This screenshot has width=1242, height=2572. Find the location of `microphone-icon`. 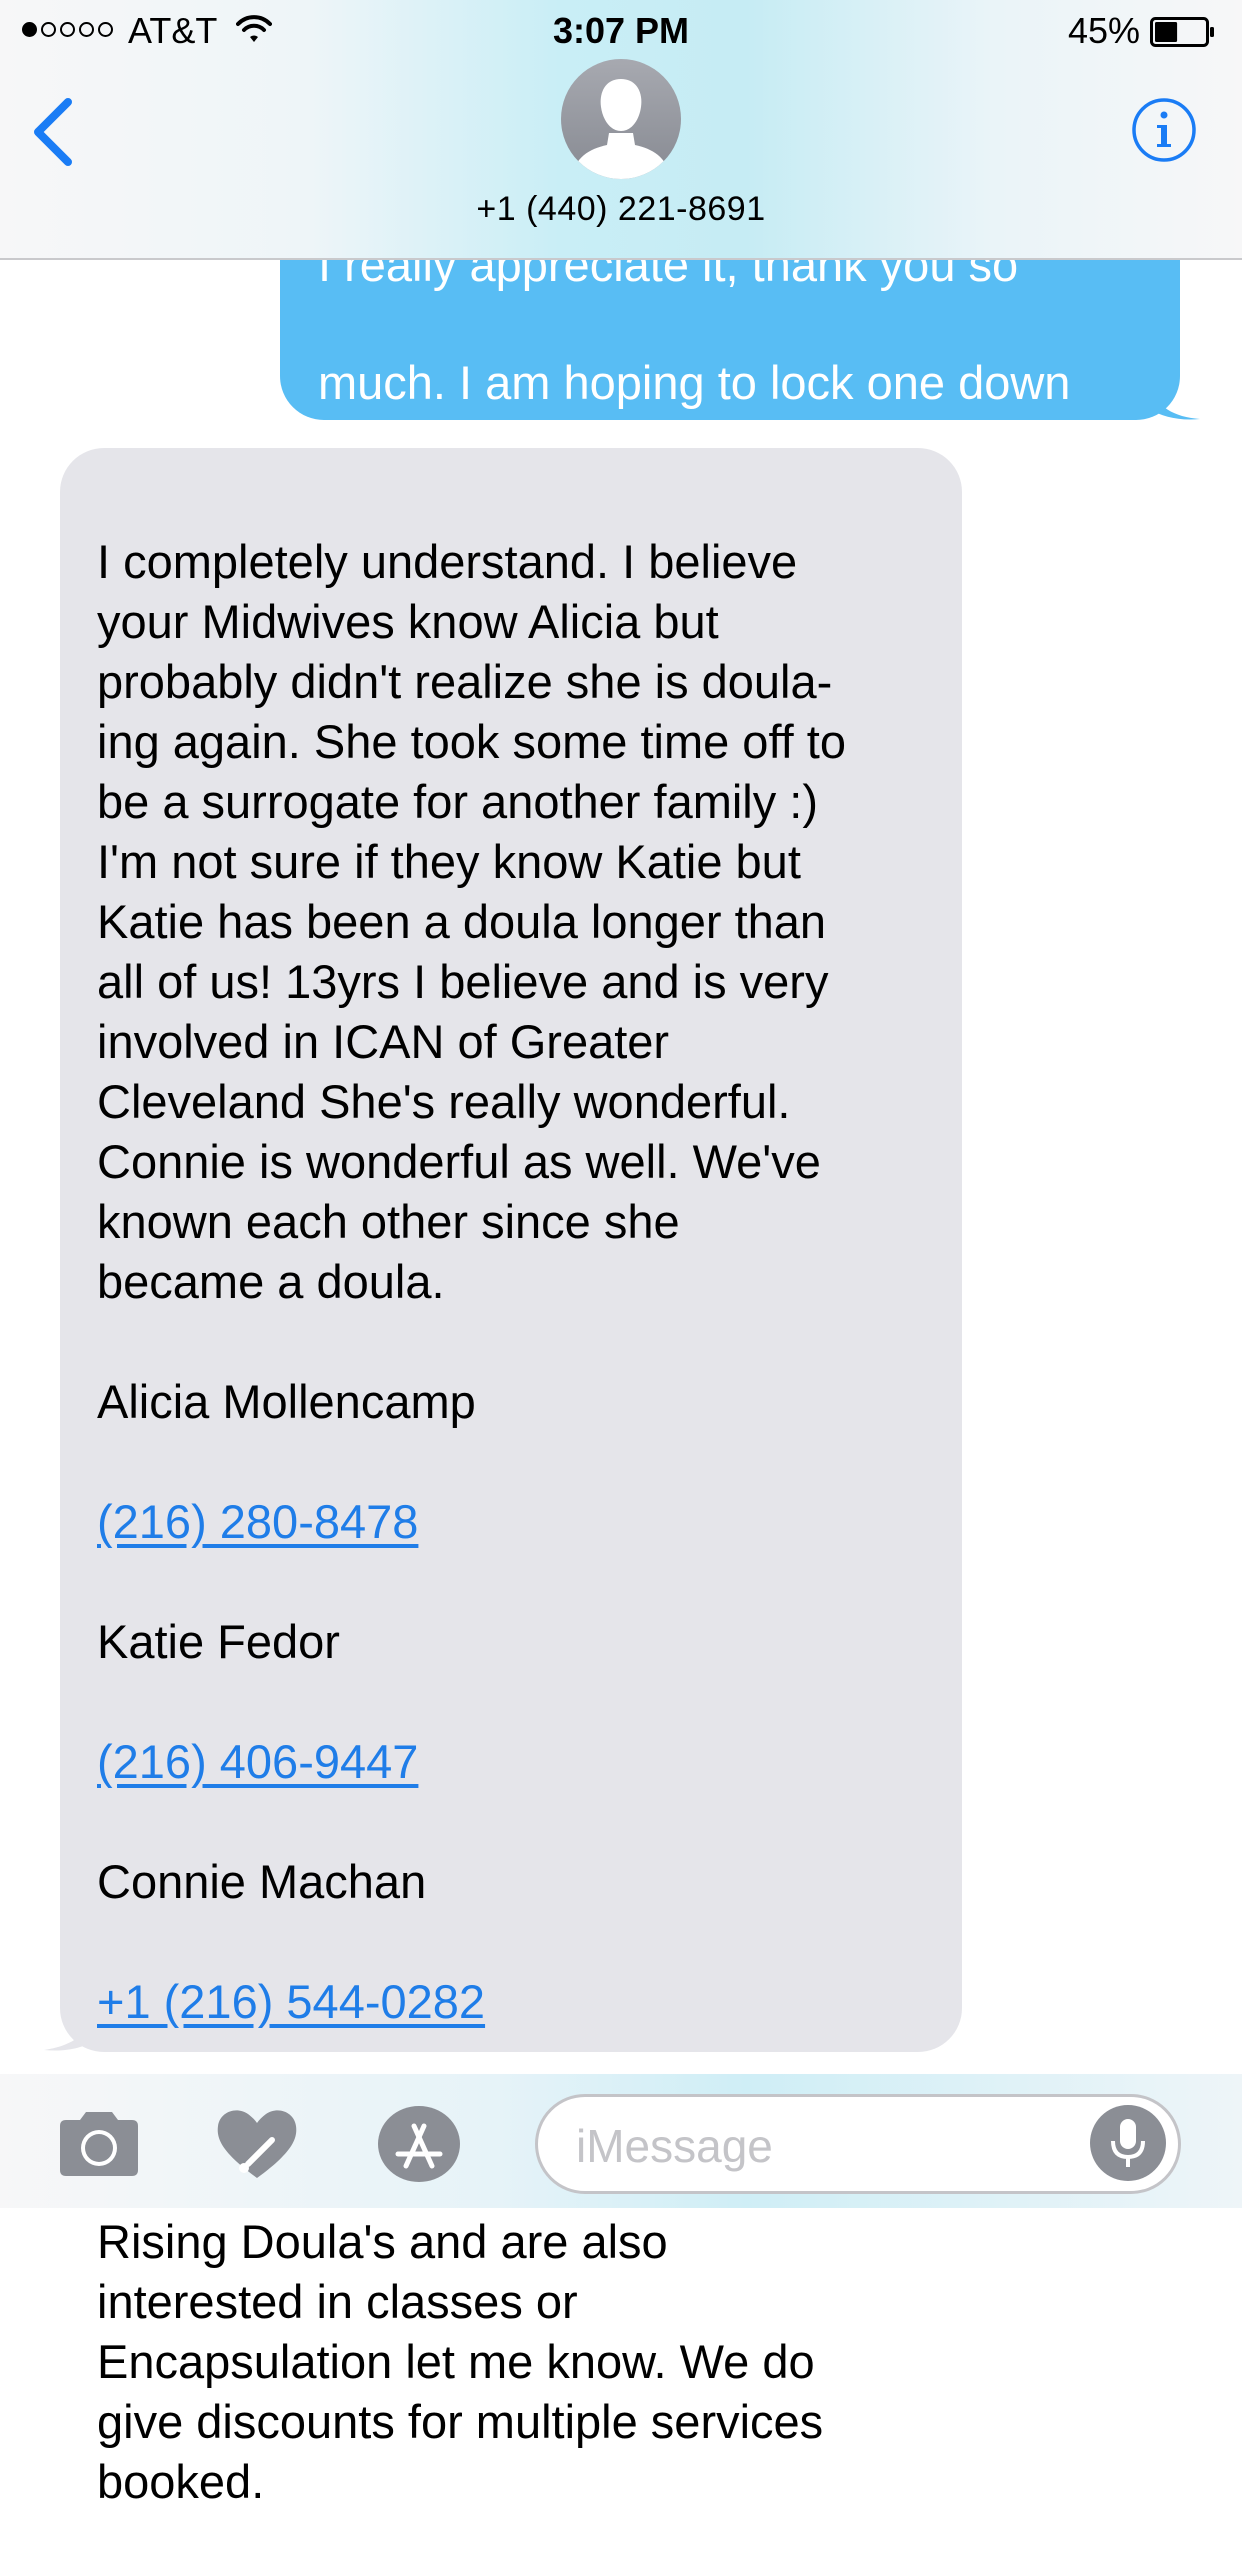

microphone-icon is located at coordinates (1128, 2143).